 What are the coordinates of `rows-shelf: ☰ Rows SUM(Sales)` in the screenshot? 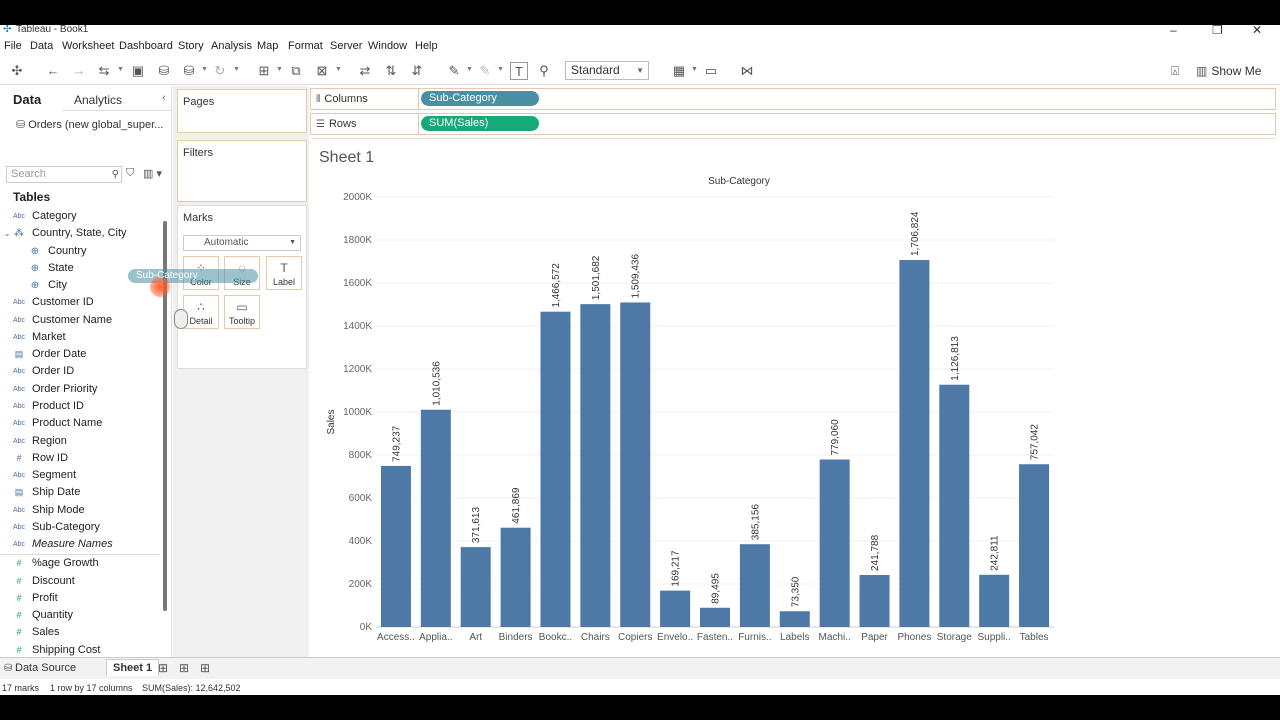 It's located at (793, 124).